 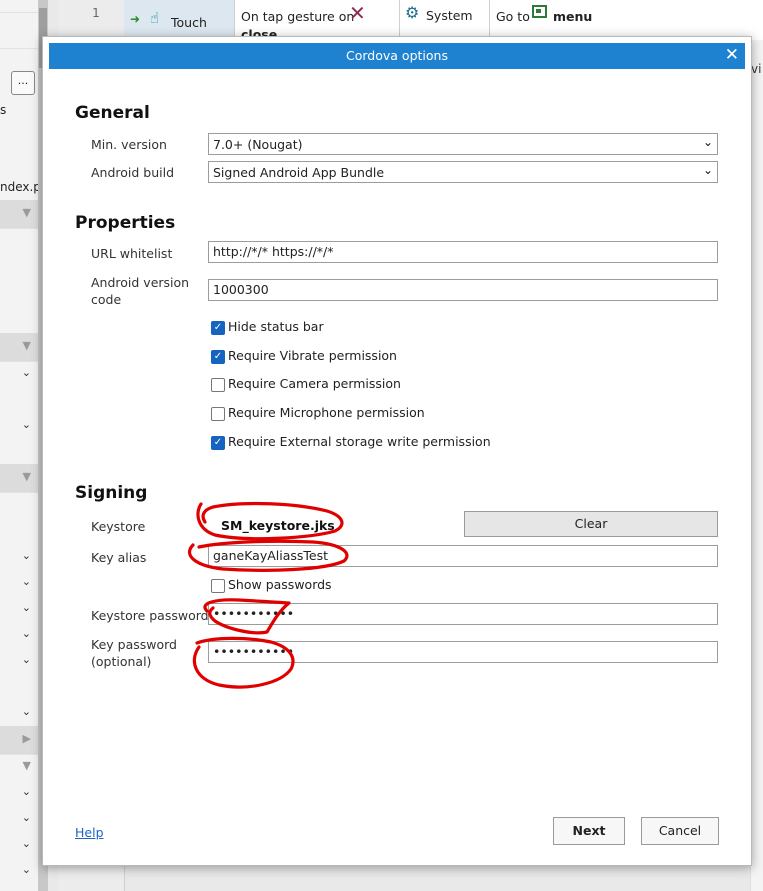 I want to click on table-cell-object: ⚙ System, so click(x=444, y=20).